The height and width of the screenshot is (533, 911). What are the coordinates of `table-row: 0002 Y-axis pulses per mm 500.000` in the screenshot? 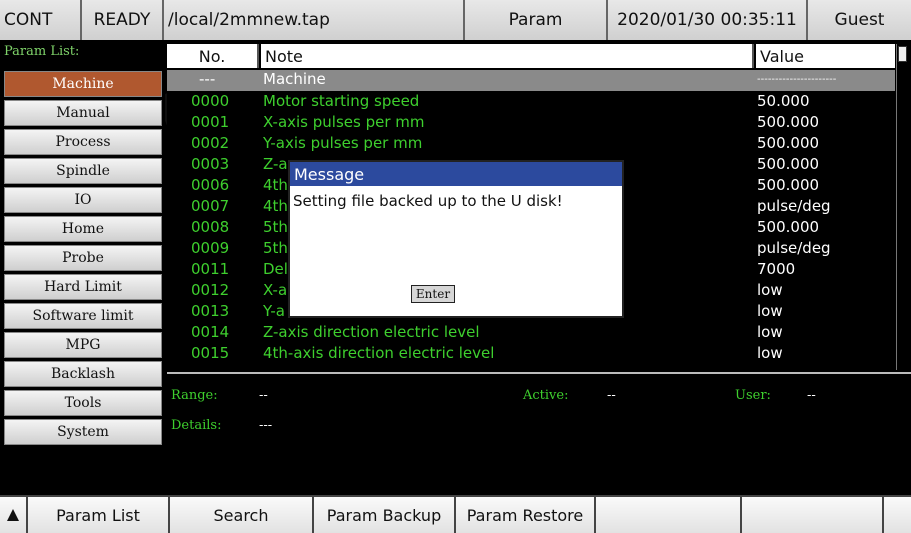 It's located at (531, 144).